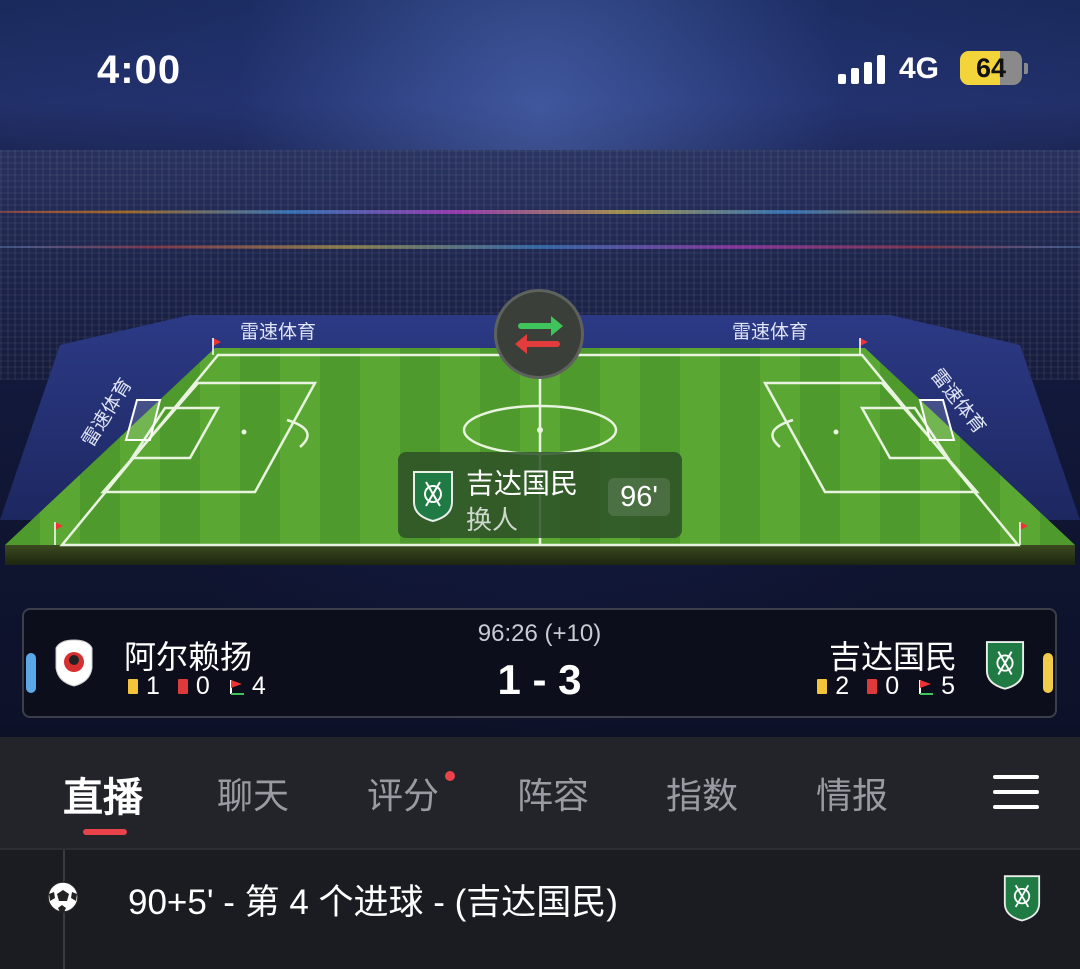  I want to click on event-type: 换人, so click(492, 520).